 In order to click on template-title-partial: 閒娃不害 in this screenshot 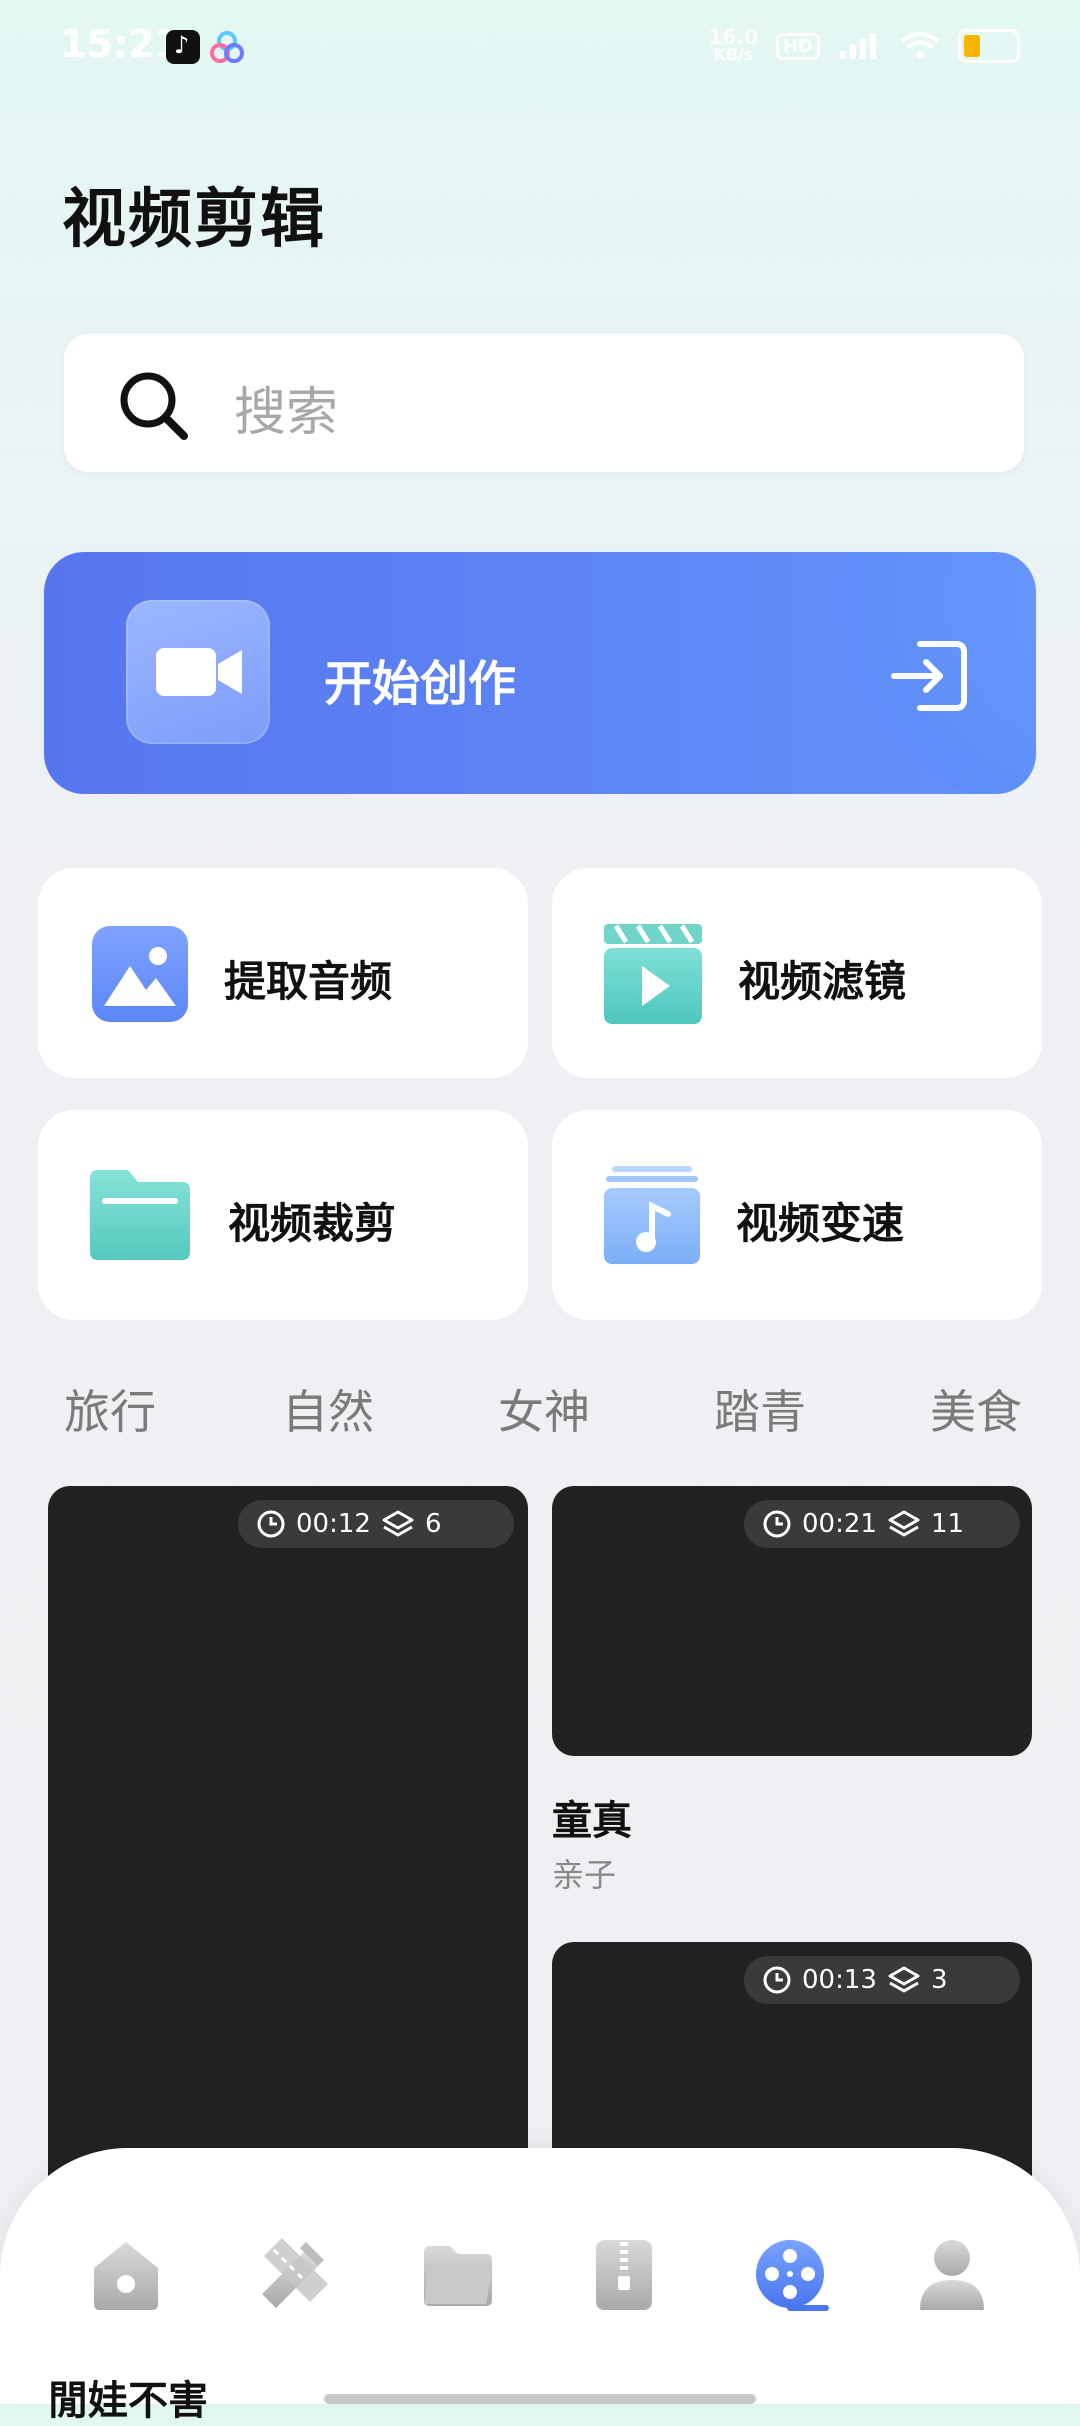, I will do `click(128, 2401)`.